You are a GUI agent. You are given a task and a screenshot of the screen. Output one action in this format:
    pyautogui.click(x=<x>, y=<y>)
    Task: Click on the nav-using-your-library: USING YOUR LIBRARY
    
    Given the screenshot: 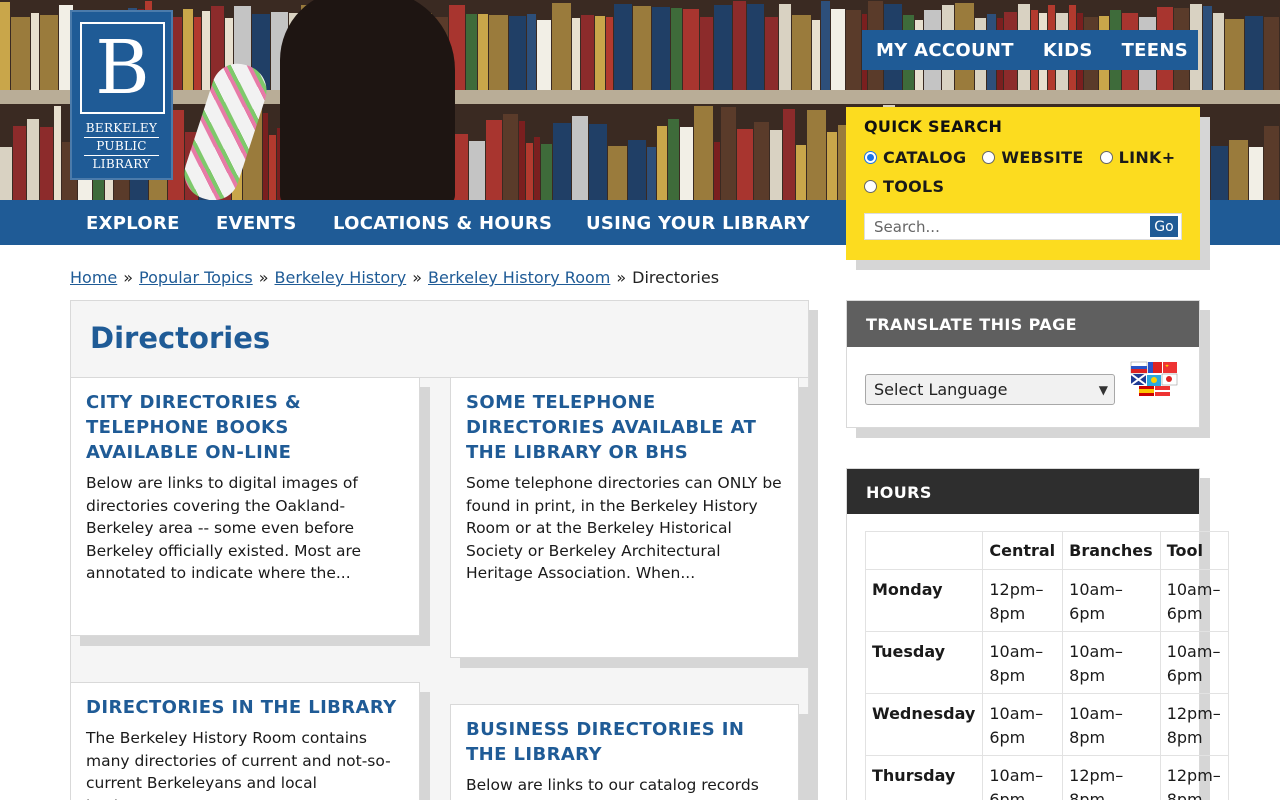 What is the action you would take?
    pyautogui.click(x=698, y=223)
    